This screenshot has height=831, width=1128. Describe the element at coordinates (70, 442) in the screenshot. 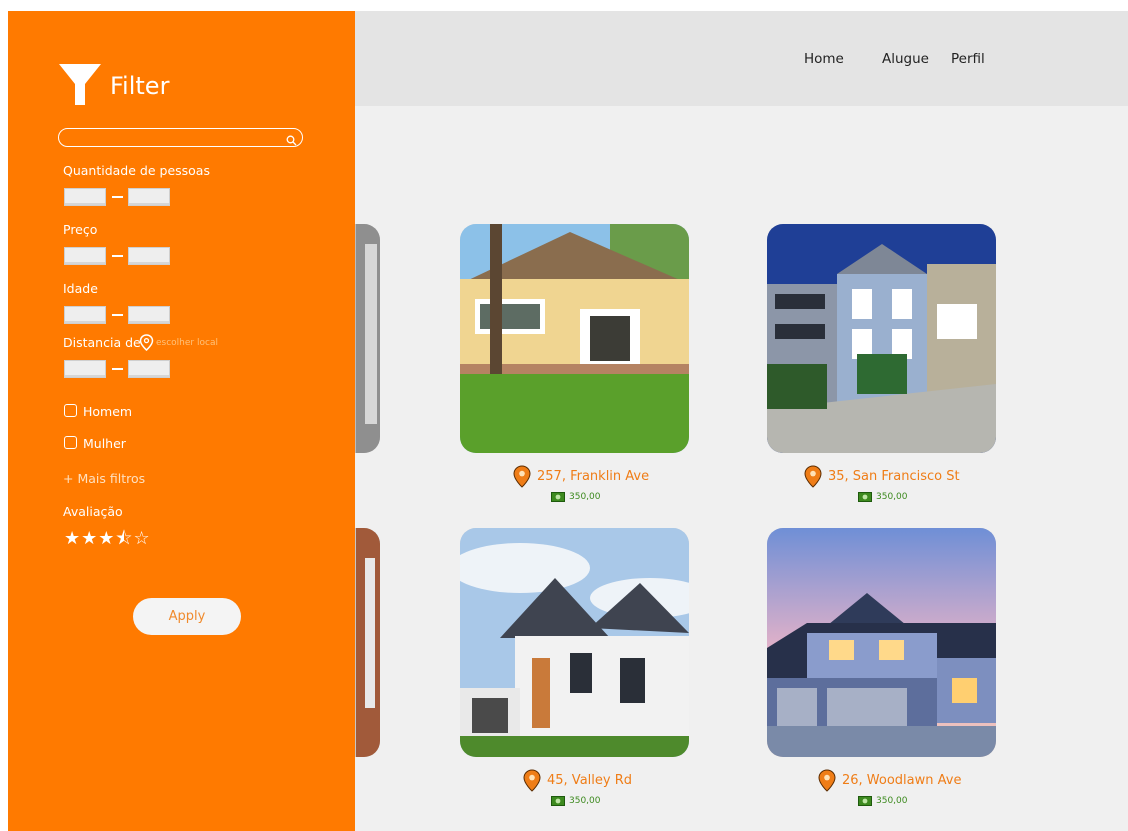

I see `woman-checkbox` at that location.